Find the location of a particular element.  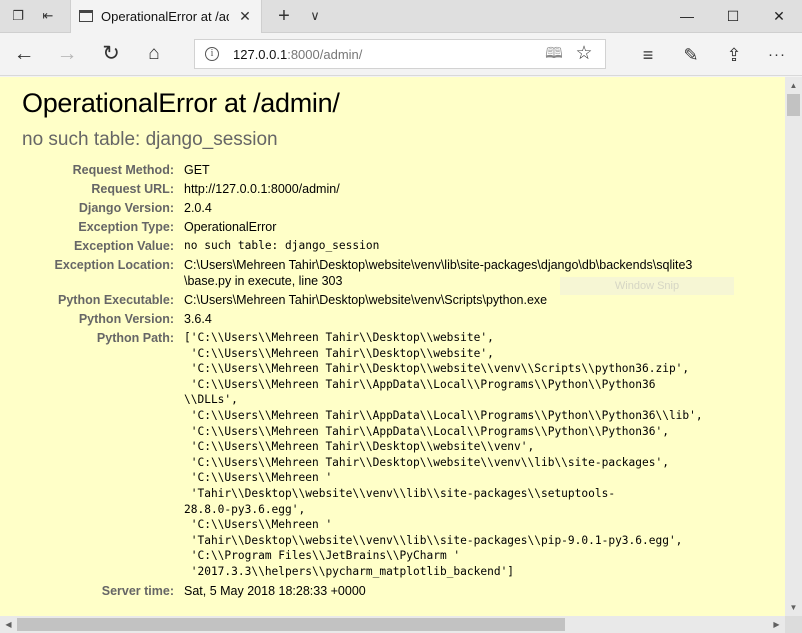

meta-label: Django Version: is located at coordinates (126, 208).